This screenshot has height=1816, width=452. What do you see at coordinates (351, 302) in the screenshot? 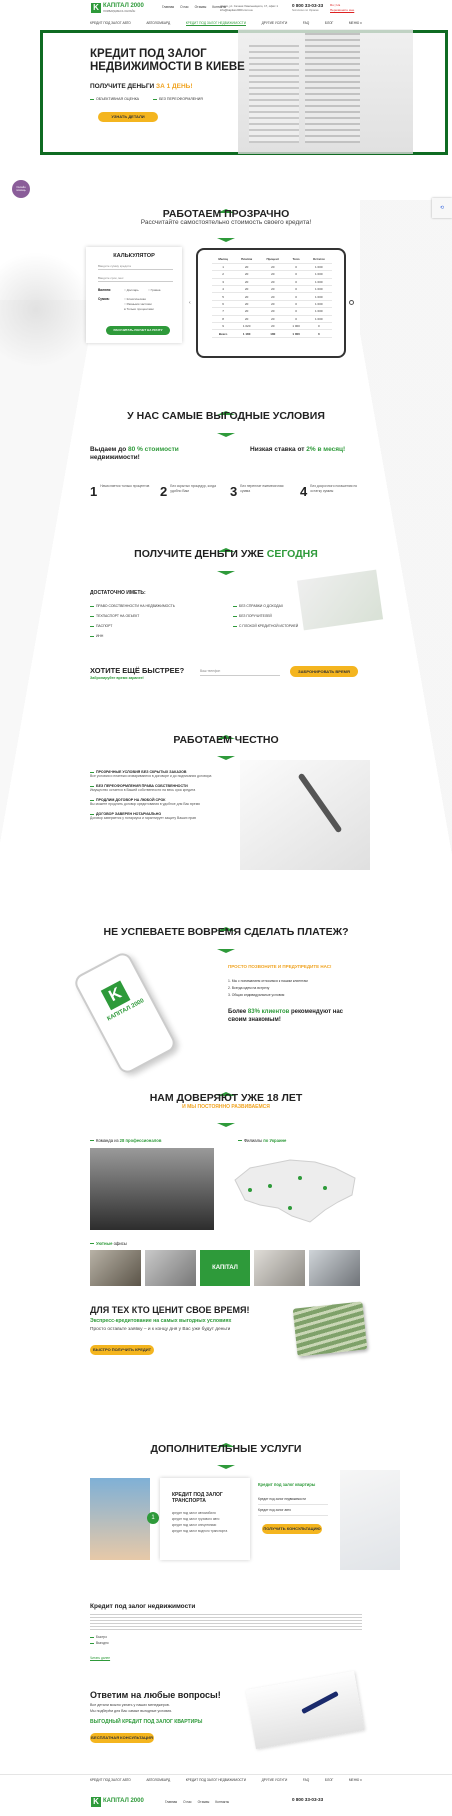
I see `tablet-home-button-icon` at bounding box center [351, 302].